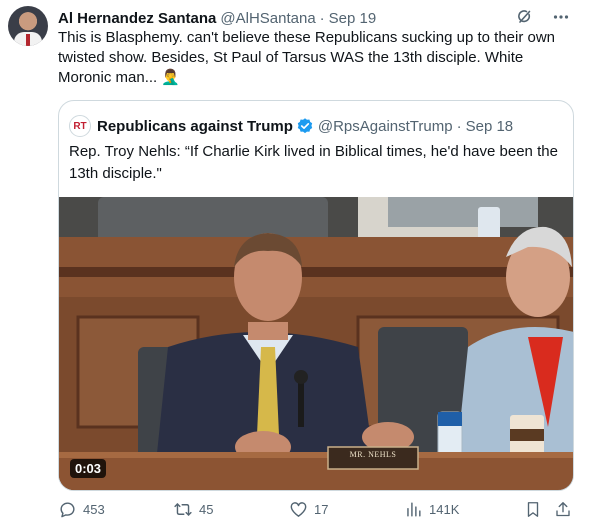 This screenshot has width=592, height=531. Describe the element at coordinates (88, 468) in the screenshot. I see `video-timestamp: 0:03` at that location.